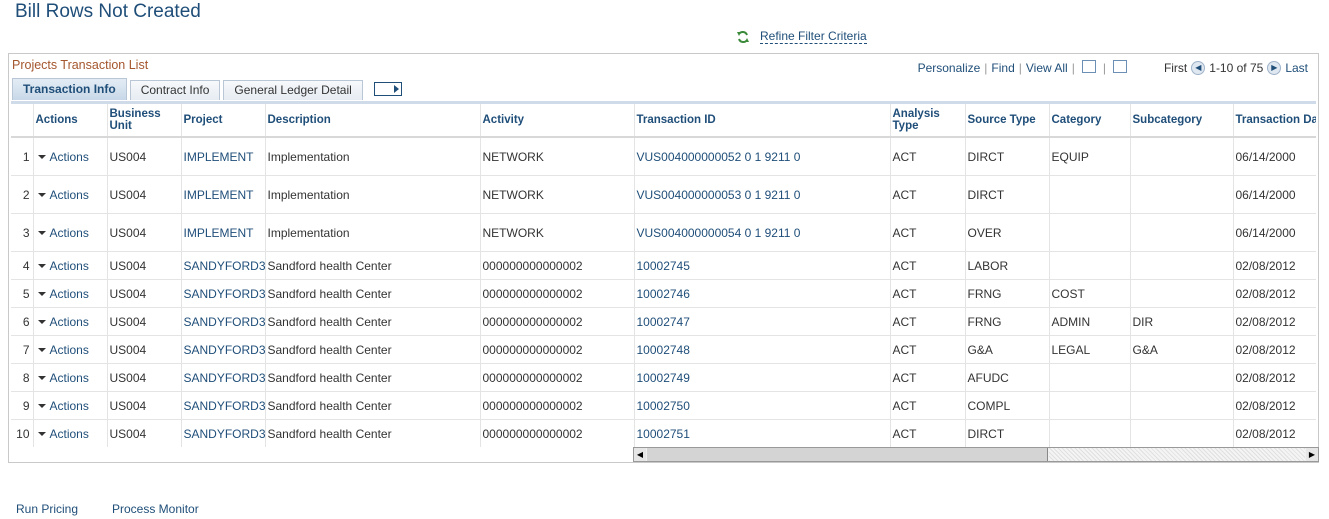 Image resolution: width=1329 pixels, height=519 pixels. I want to click on transaction-id-link-text: 10002745, so click(663, 266).